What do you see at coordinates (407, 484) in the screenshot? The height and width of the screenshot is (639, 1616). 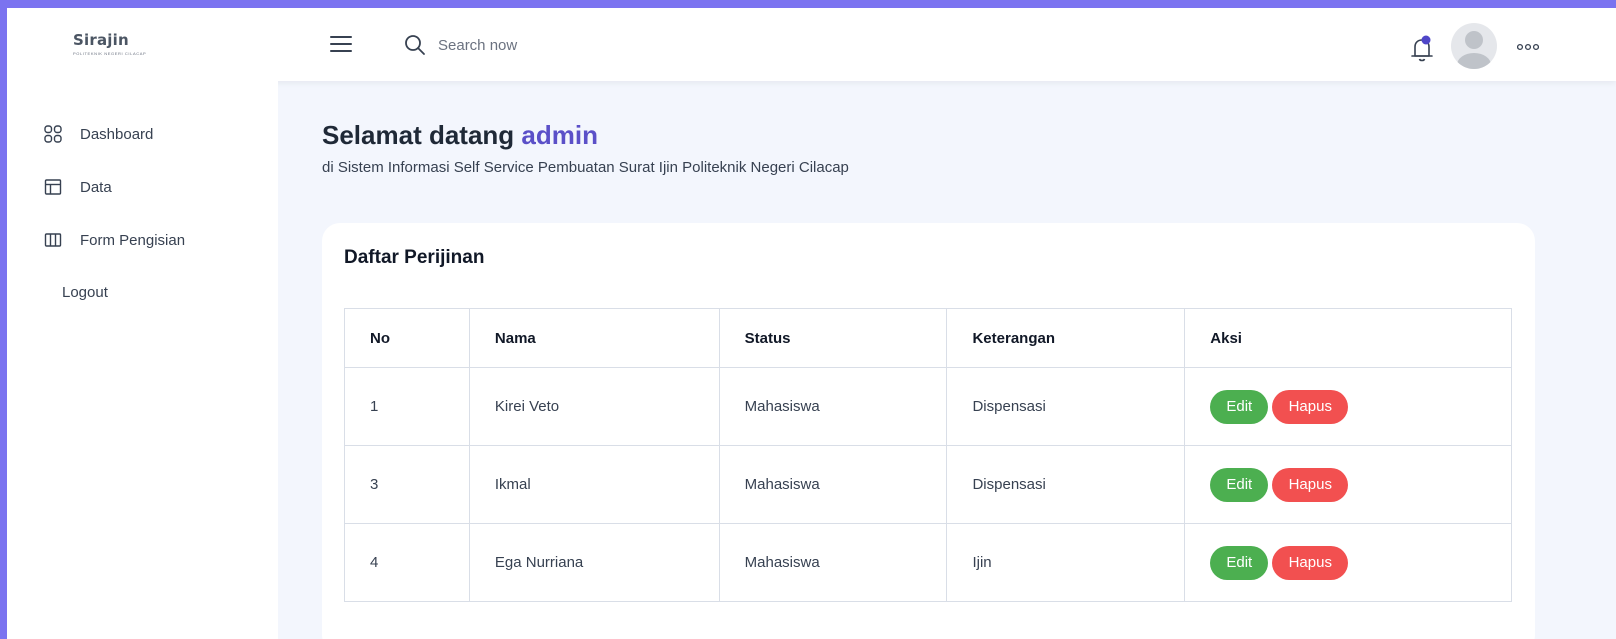 I see `cell-no: 3` at bounding box center [407, 484].